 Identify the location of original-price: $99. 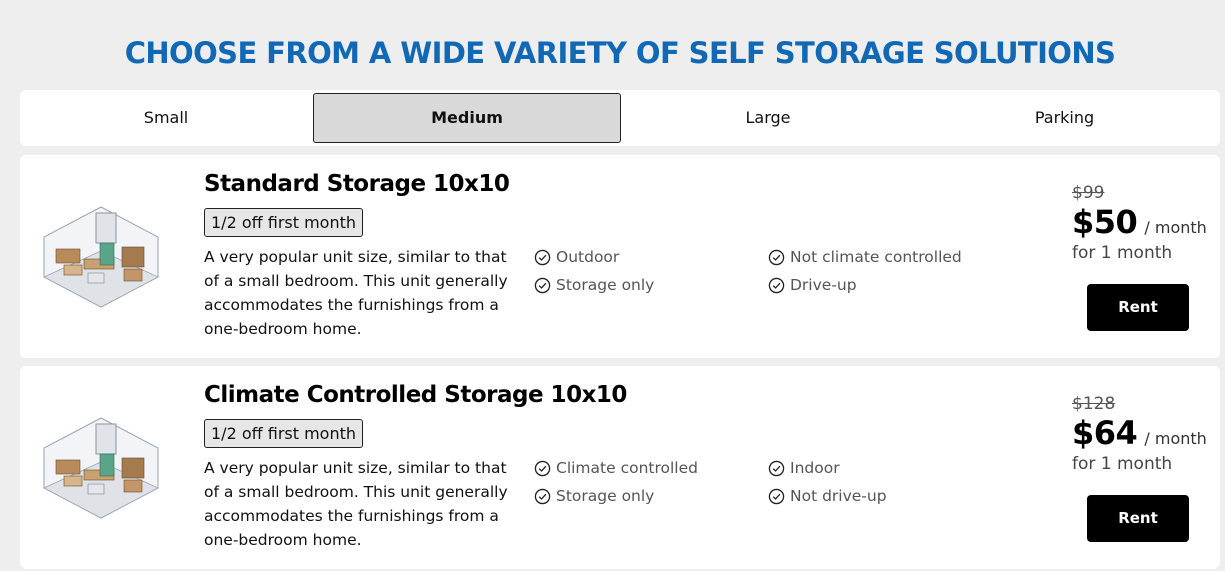
(1088, 193).